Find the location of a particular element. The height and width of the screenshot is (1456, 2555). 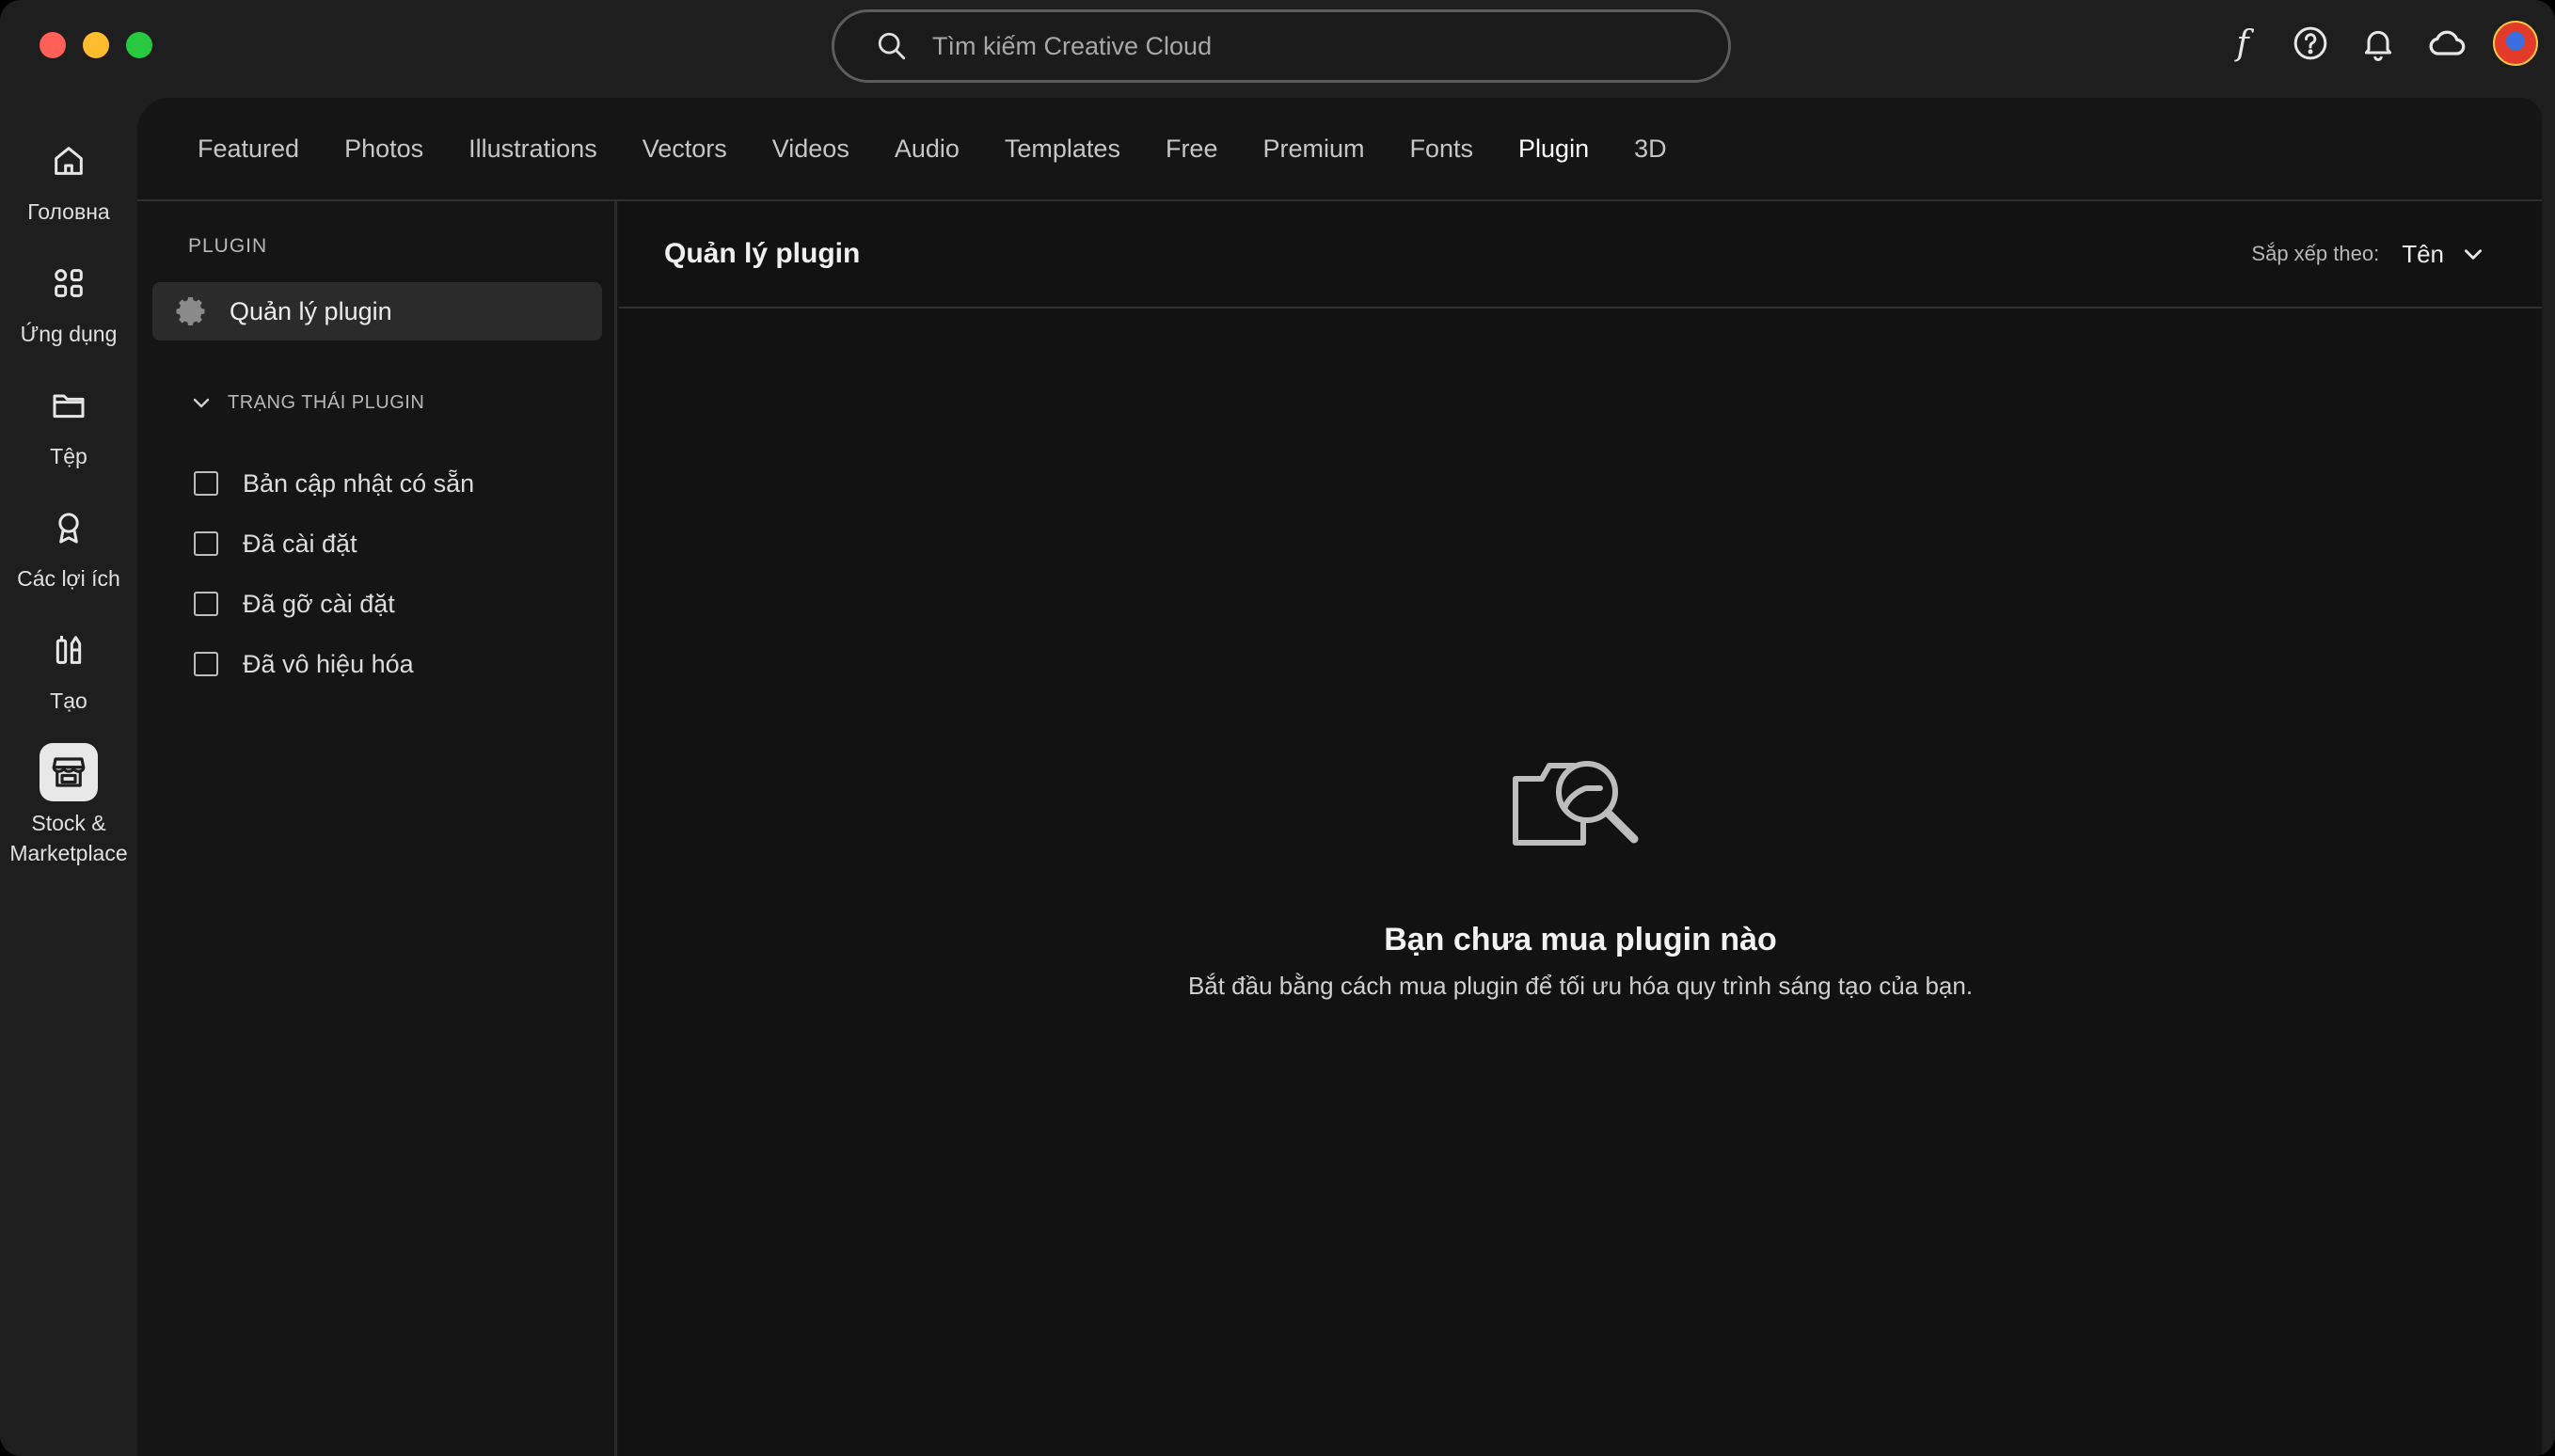

page-title: Quản lý plugin is located at coordinates (763, 254).